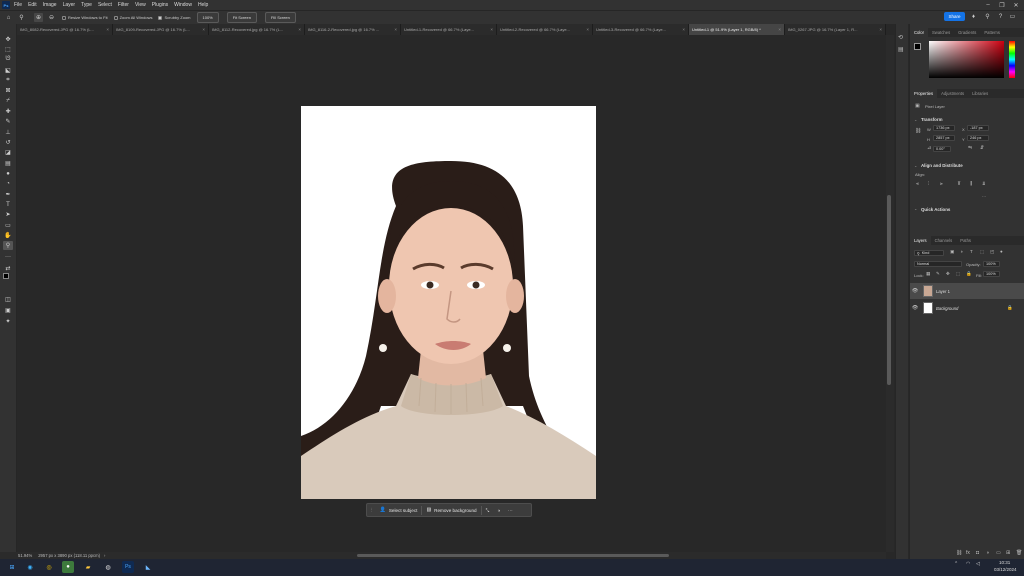  What do you see at coordinates (8, 17) in the screenshot?
I see `home-icon: ⌂` at bounding box center [8, 17].